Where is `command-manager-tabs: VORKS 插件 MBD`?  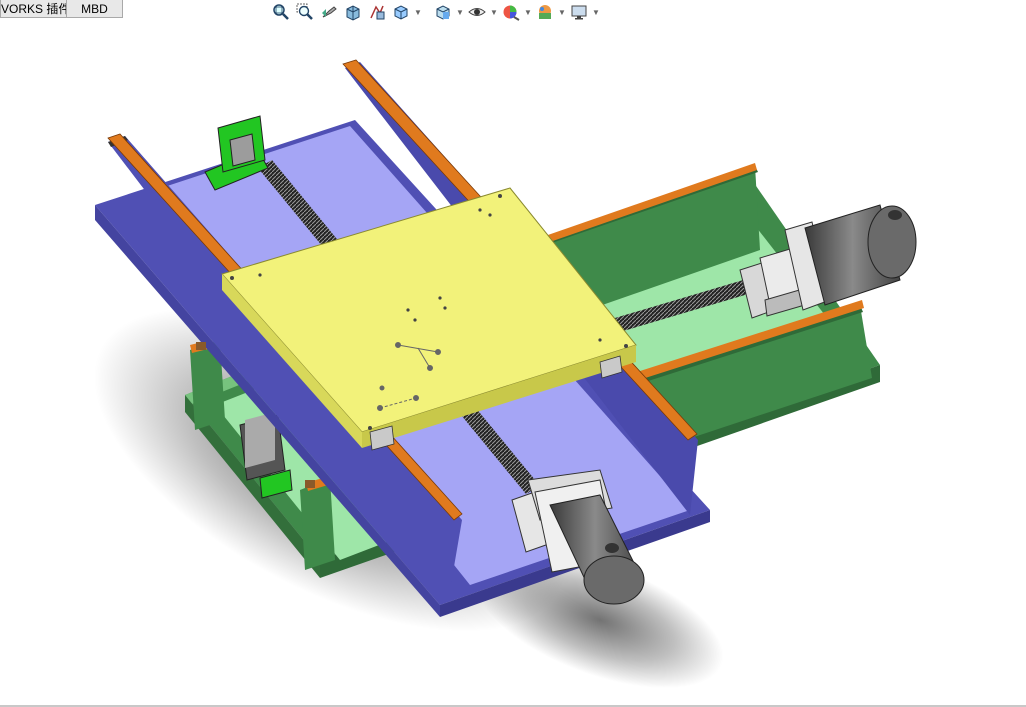 command-manager-tabs: VORKS 插件 MBD is located at coordinates (61, 9).